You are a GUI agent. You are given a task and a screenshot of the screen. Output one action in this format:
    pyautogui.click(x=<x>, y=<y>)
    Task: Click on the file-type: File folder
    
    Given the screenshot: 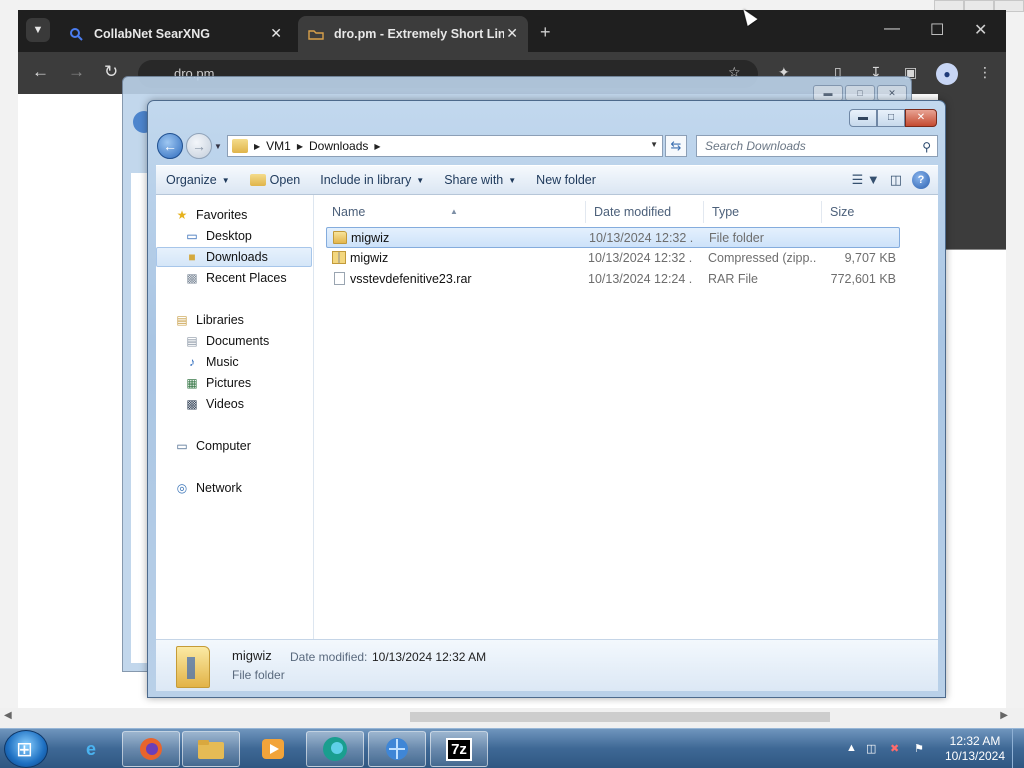 What is the action you would take?
    pyautogui.click(x=736, y=238)
    